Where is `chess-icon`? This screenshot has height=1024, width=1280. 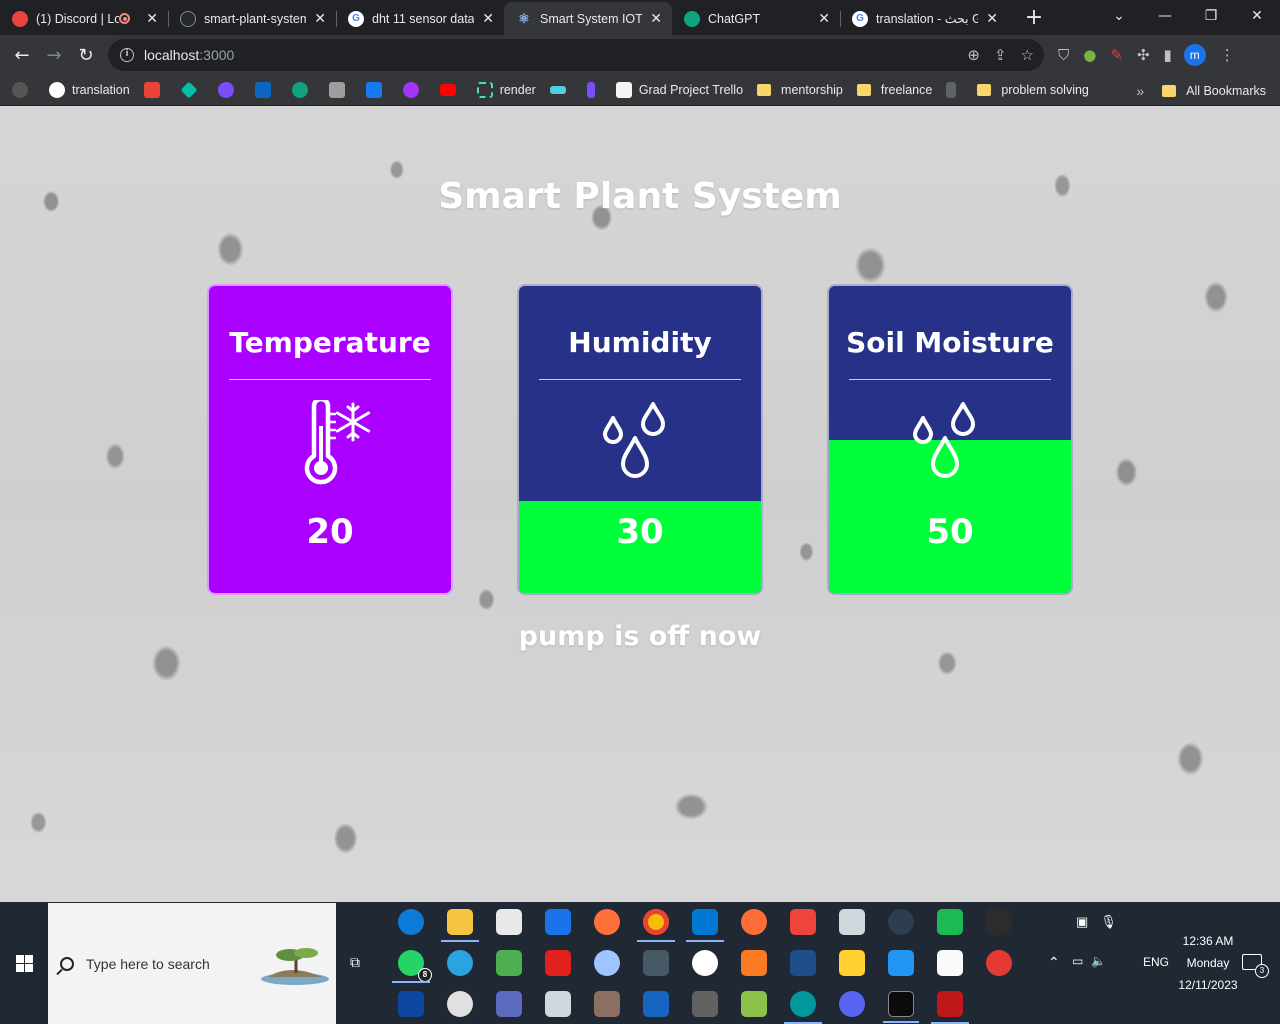
chess-icon is located at coordinates (754, 1004).